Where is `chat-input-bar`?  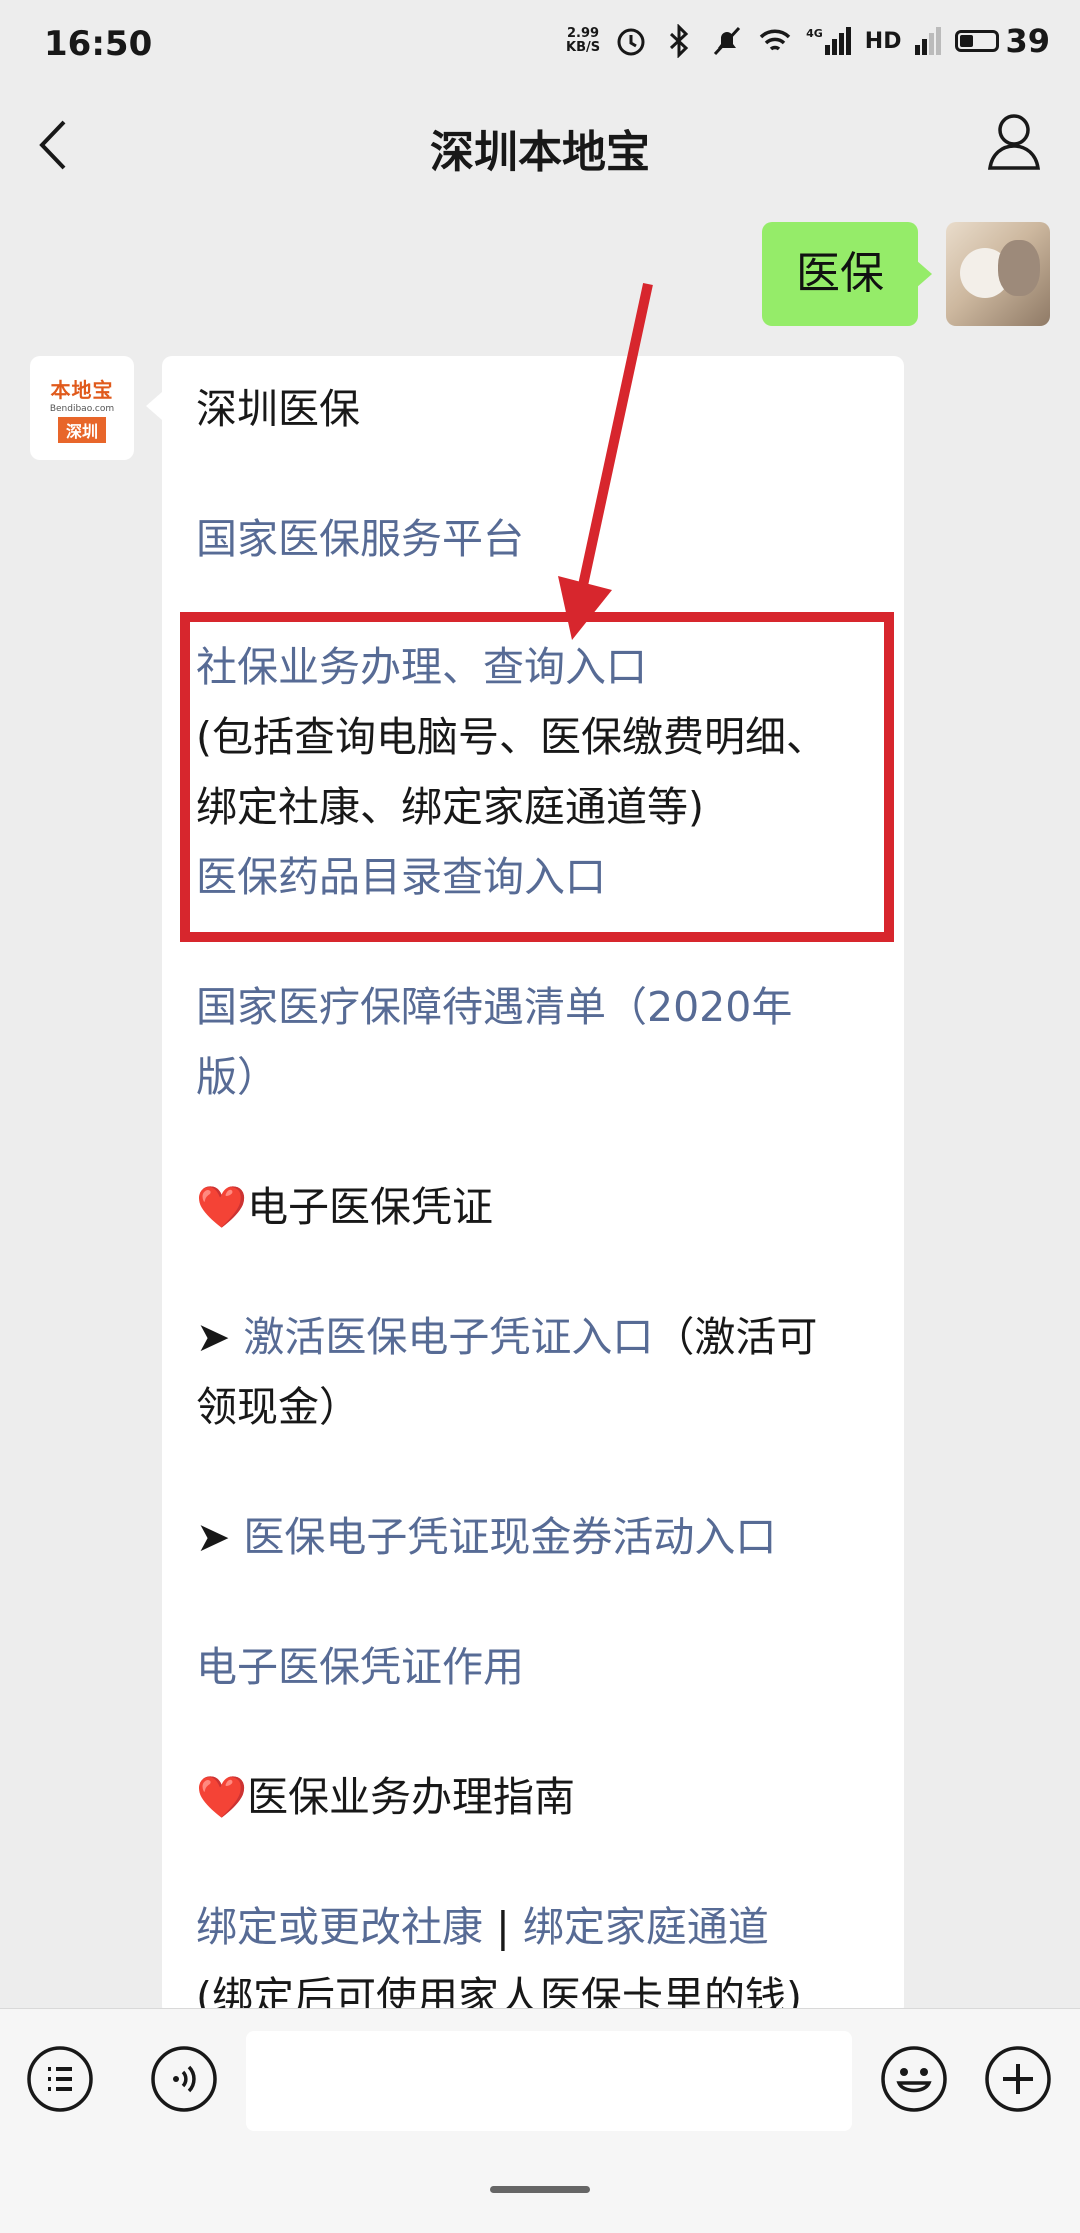
chat-input-bar is located at coordinates (540, 2120).